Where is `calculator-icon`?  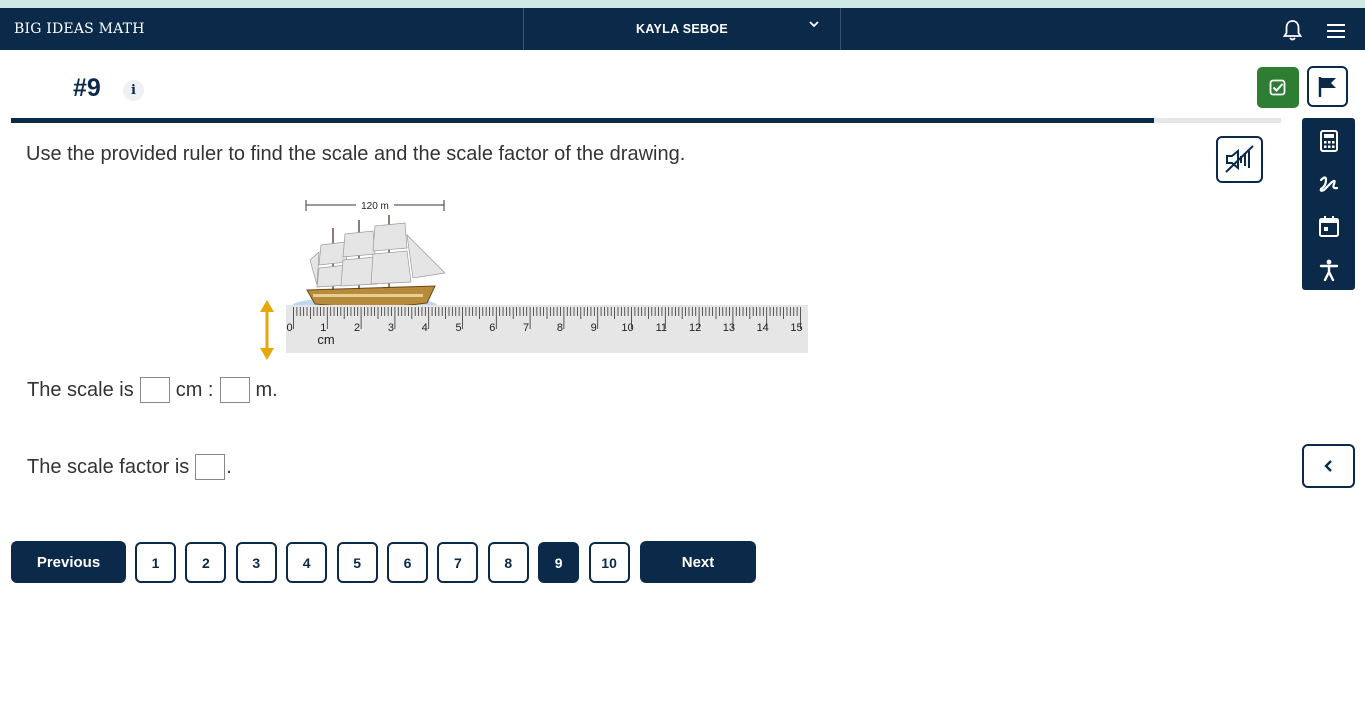 calculator-icon is located at coordinates (1328, 140).